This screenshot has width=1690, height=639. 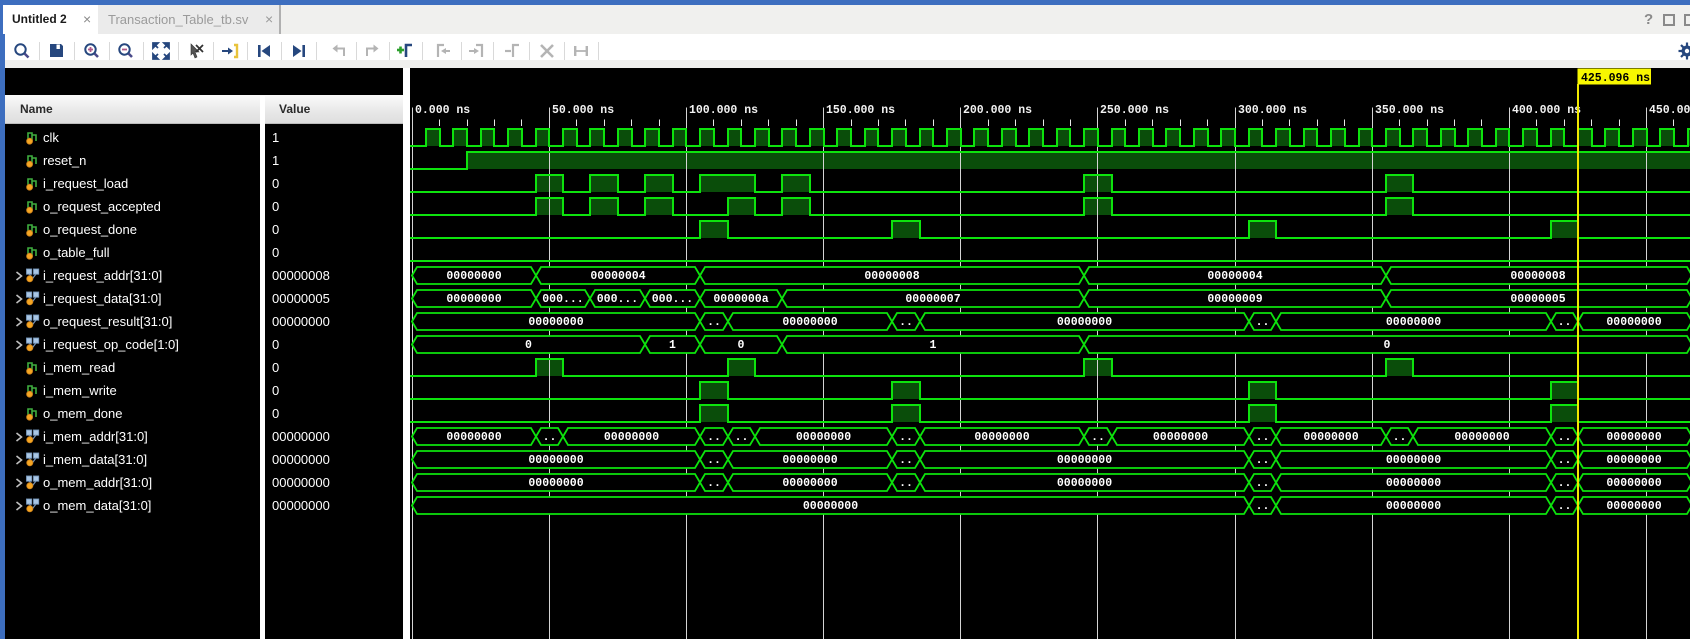 I want to click on svg-text: 200.000 ns, so click(x=997, y=110).